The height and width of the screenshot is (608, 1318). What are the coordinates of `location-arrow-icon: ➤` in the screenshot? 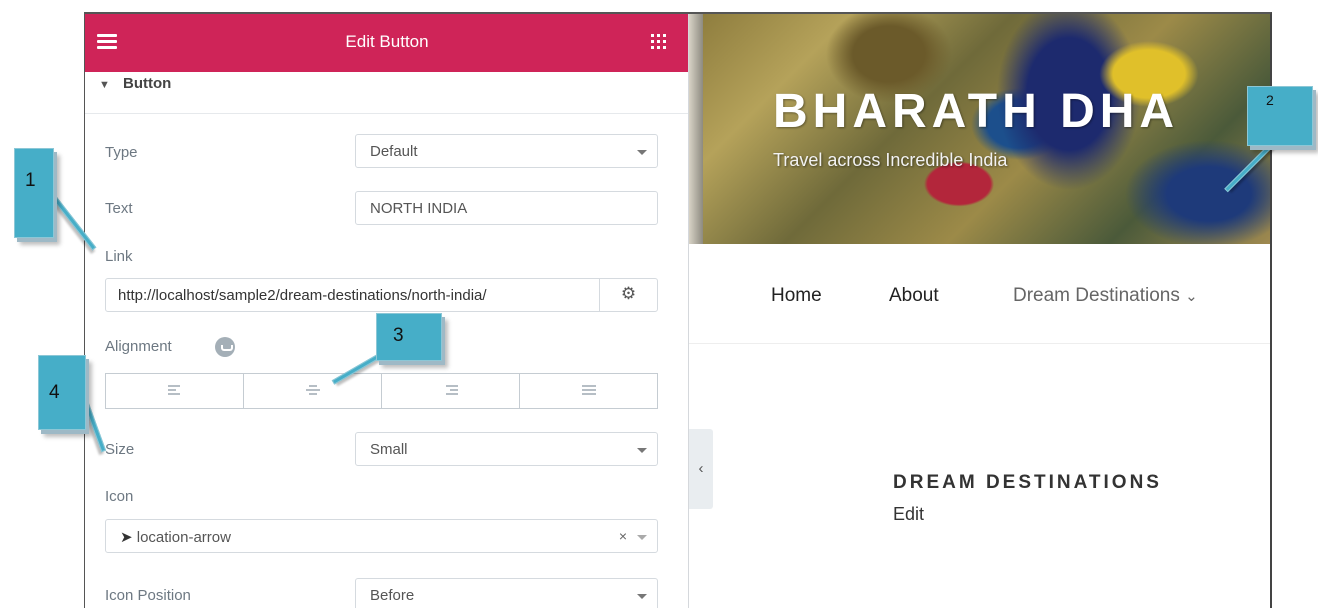 It's located at (126, 537).